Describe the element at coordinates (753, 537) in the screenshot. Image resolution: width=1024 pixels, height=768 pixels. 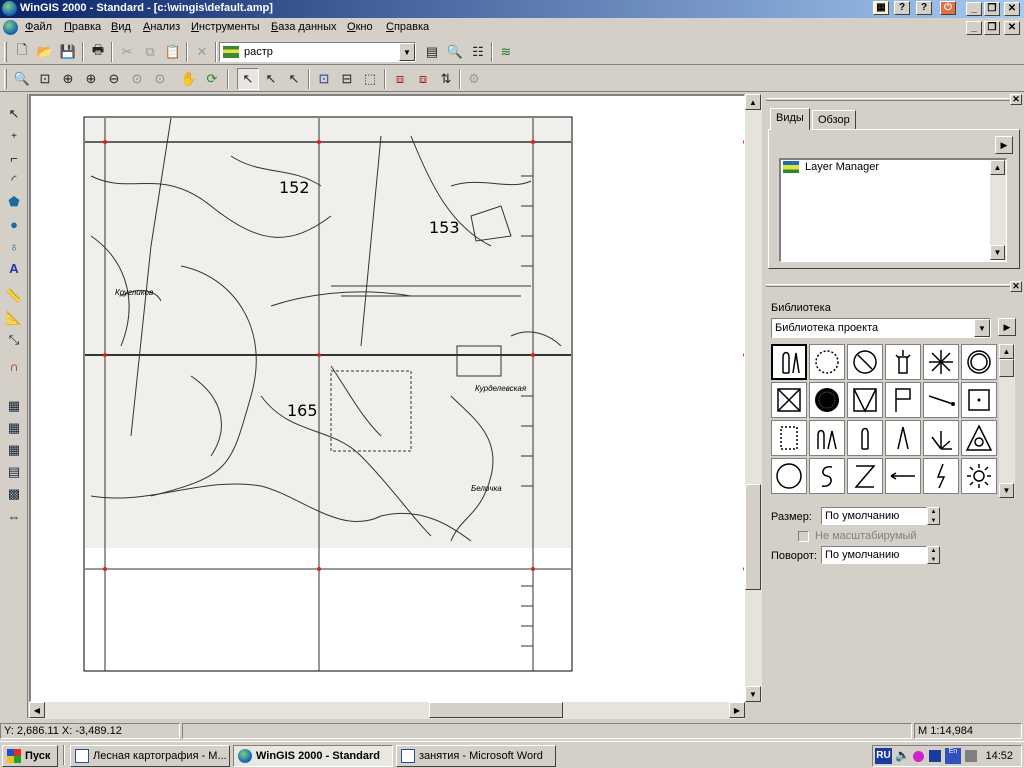
I see `vertical-scroll-thumb` at that location.